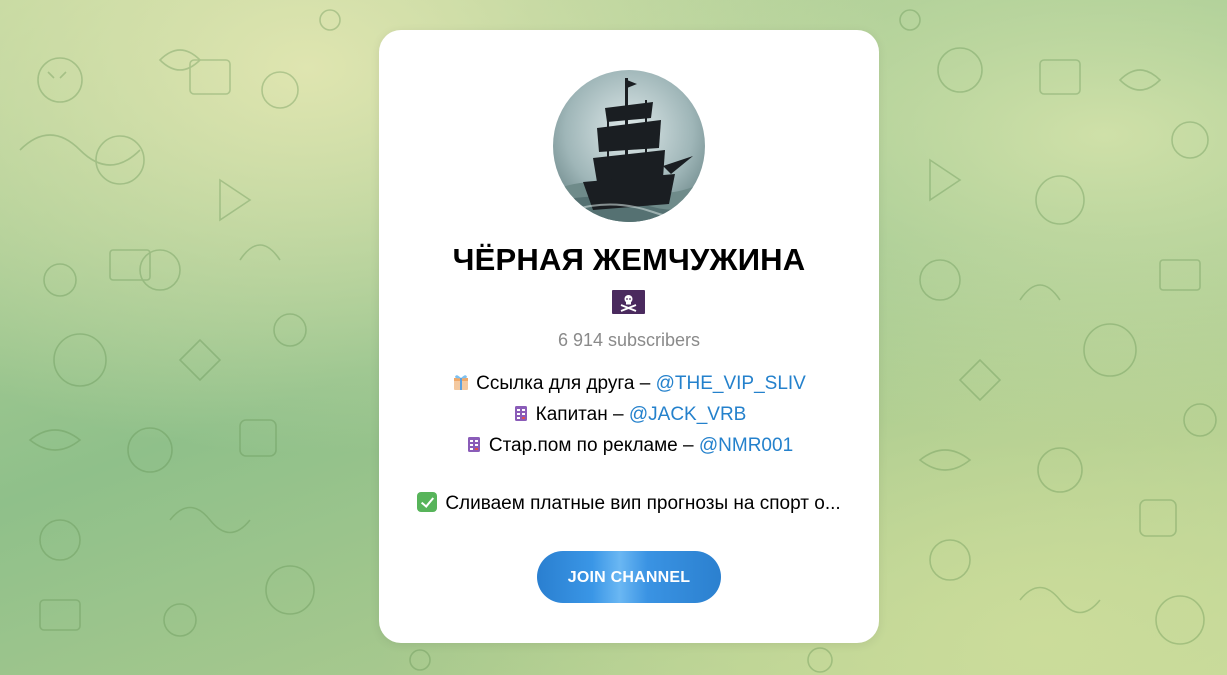 Image resolution: width=1227 pixels, height=675 pixels. Describe the element at coordinates (629, 577) in the screenshot. I see `join-channel-button: JOIN CHANNEL` at that location.